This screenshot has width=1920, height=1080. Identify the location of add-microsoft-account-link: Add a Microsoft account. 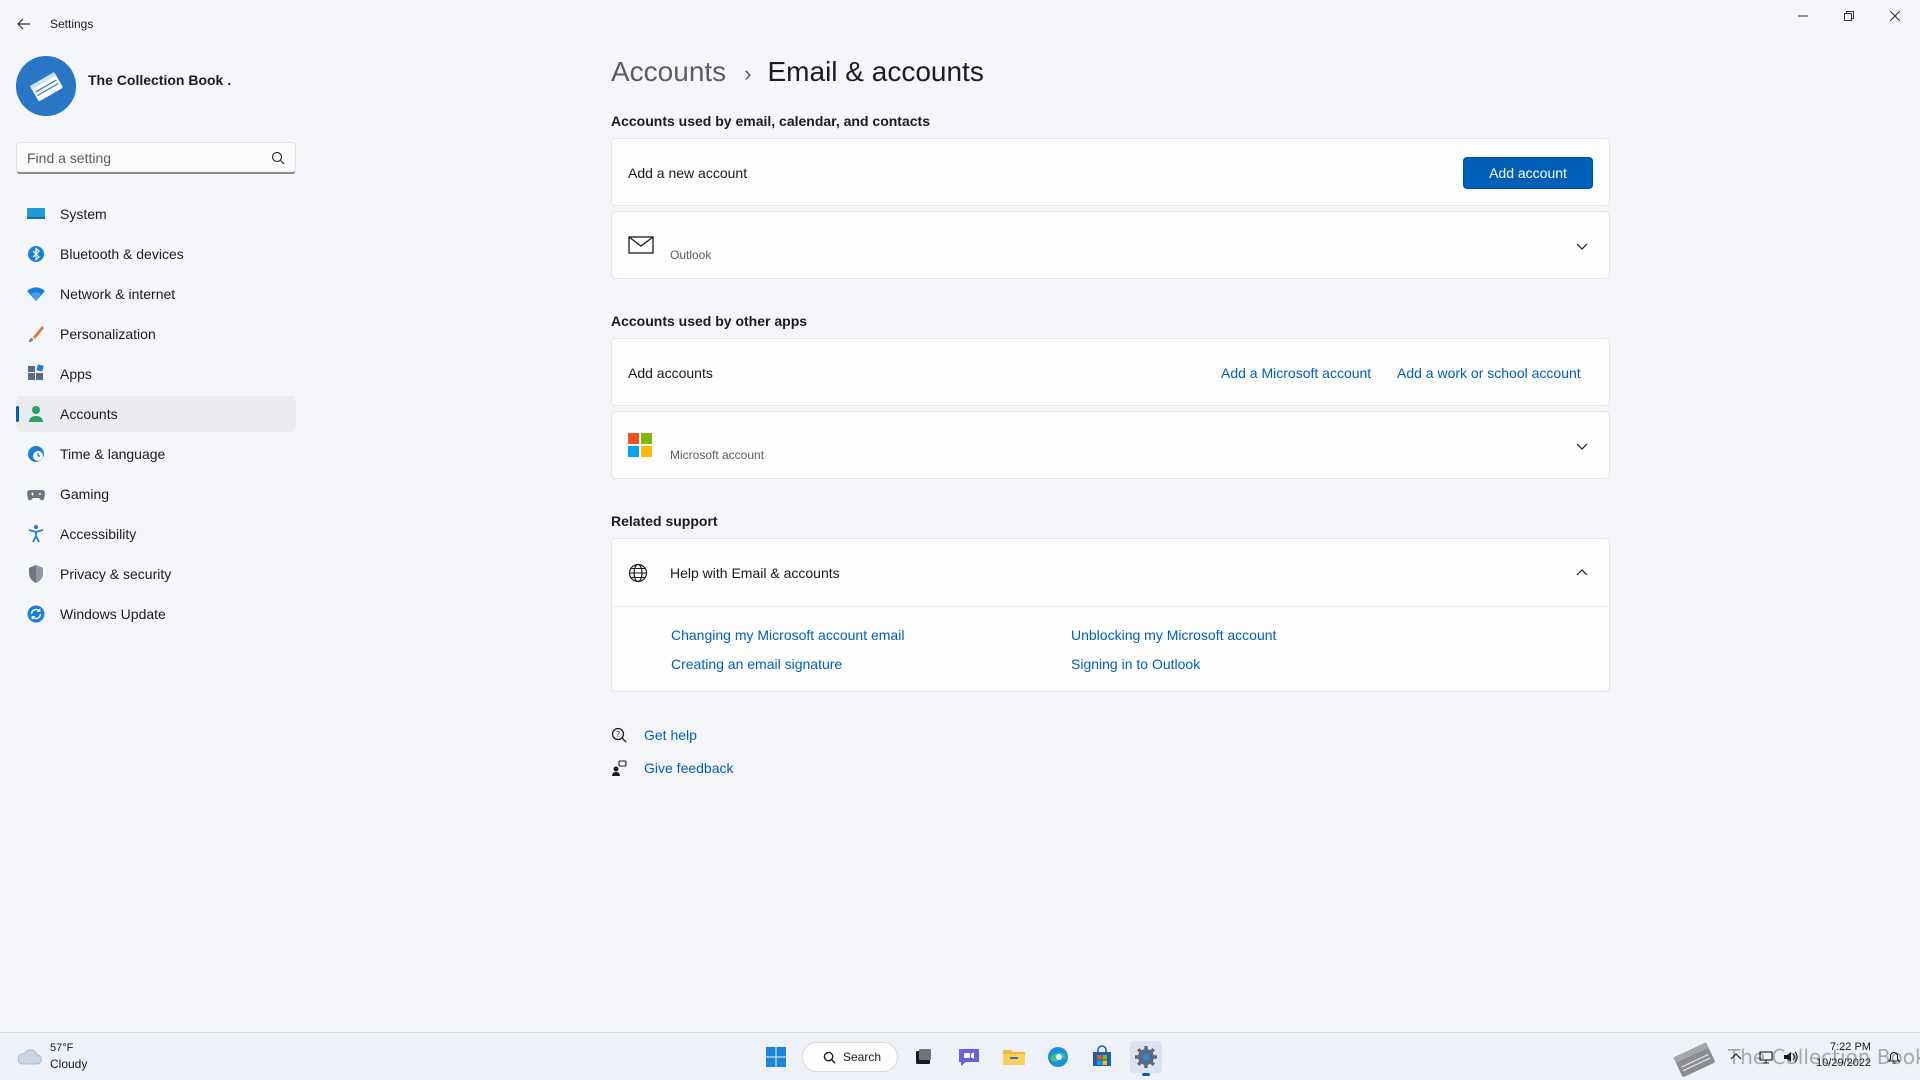
(1296, 373).